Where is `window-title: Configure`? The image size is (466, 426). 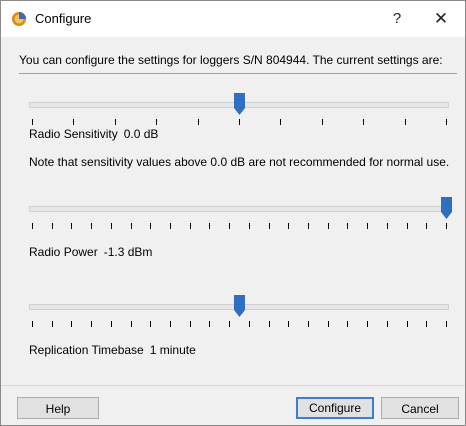 window-title: Configure is located at coordinates (63, 18).